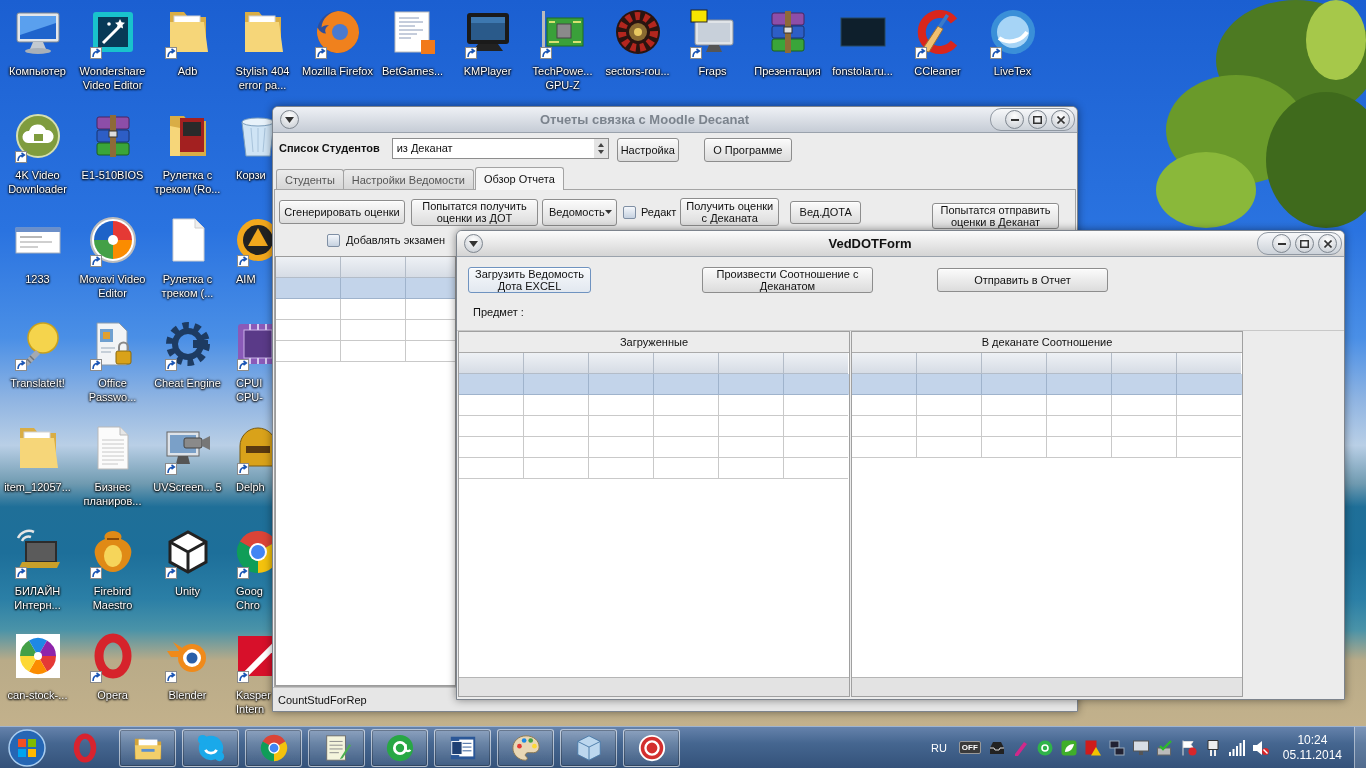 The width and height of the screenshot is (1366, 768). I want to click on toolbar-button: Сгенерировать оценки, so click(342, 212).